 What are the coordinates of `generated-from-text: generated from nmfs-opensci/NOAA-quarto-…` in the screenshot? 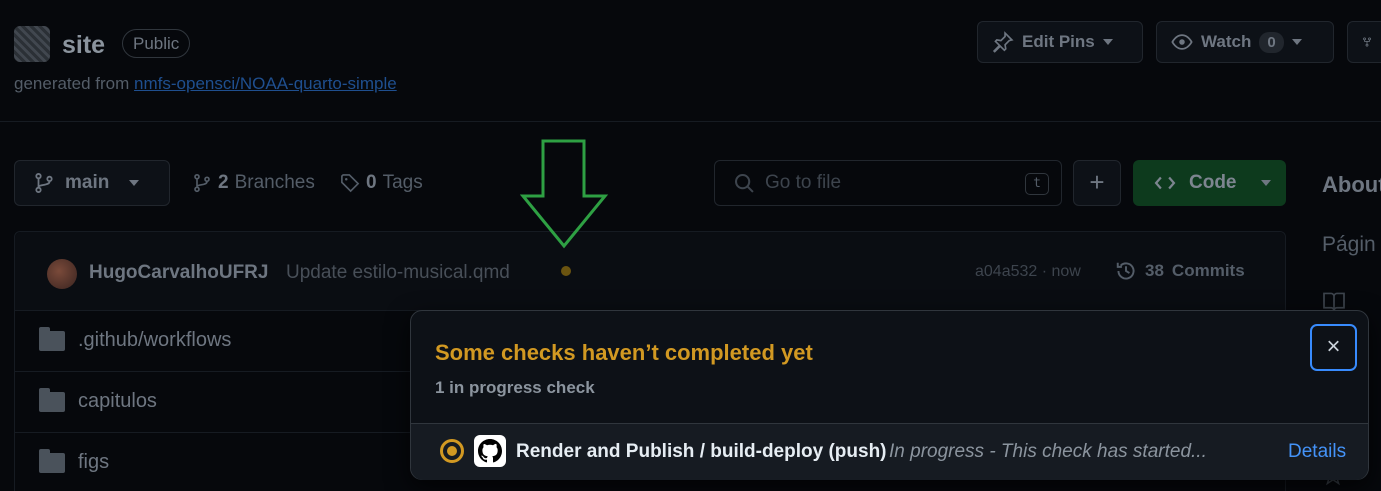 It's located at (205, 84).